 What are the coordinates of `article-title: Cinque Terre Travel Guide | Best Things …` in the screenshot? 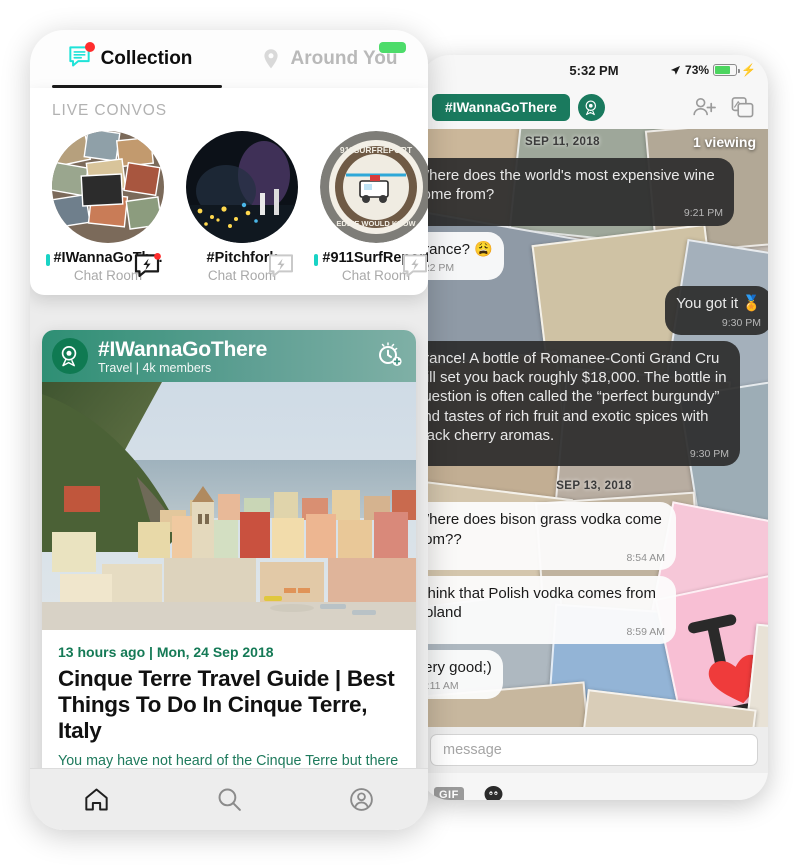 It's located at (229, 705).